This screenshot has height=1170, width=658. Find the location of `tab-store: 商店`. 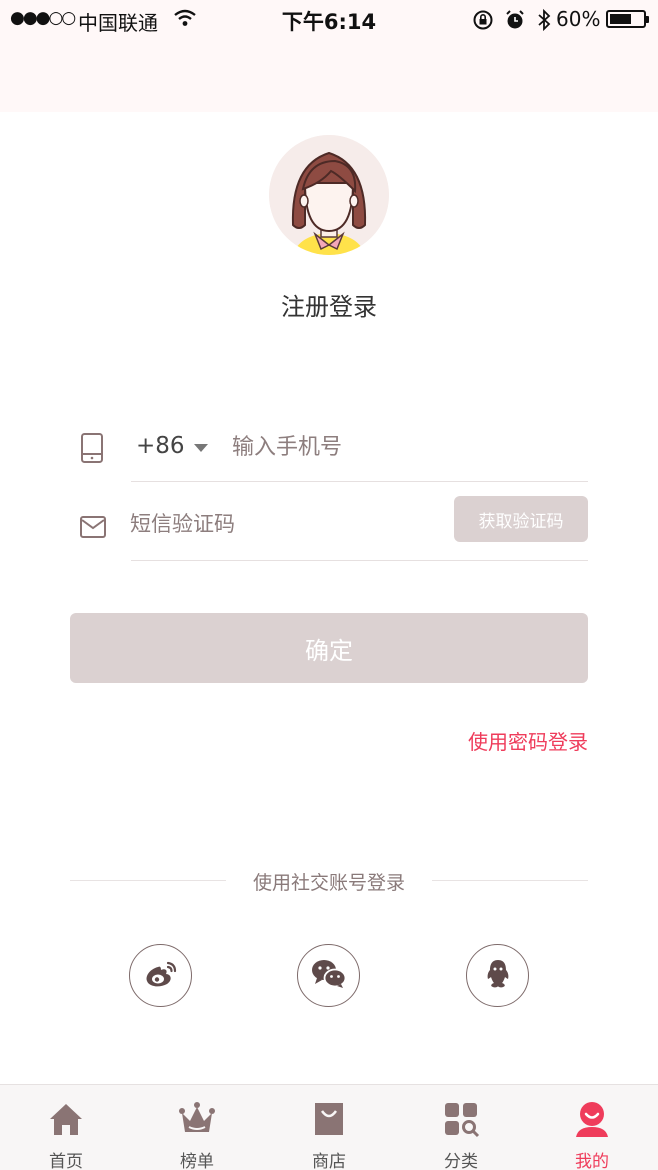

tab-store: 商店 is located at coordinates (329, 1127).